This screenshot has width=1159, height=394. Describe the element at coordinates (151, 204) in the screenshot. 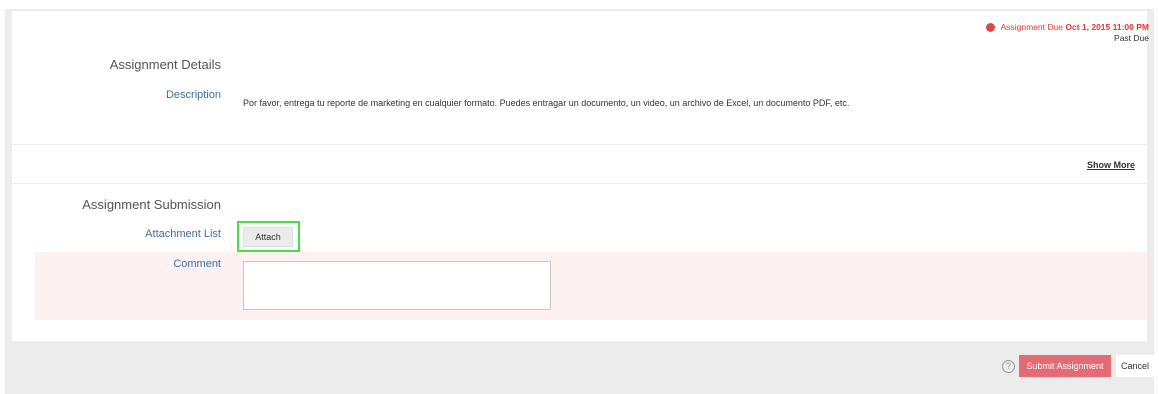

I see `assignment-submission-title: Assignment Submission` at that location.